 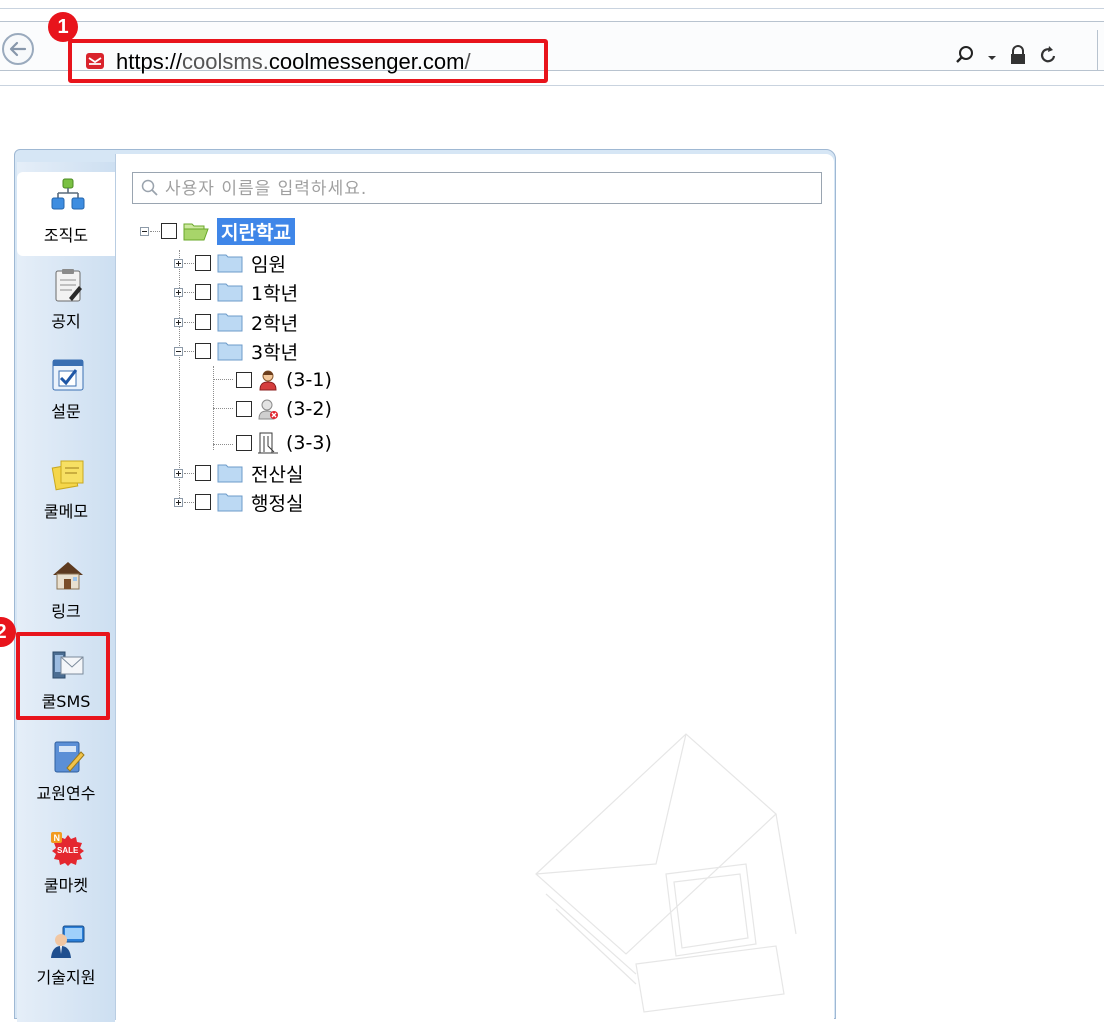 I want to click on sidebar-item-teacher-training: 교원연수, so click(x=66, y=778).